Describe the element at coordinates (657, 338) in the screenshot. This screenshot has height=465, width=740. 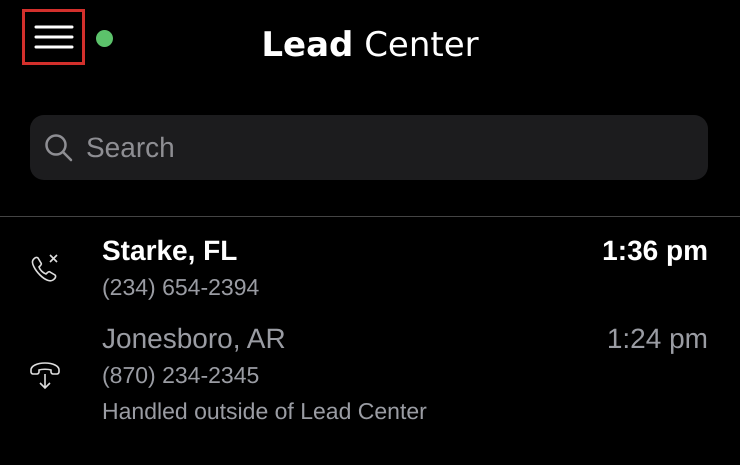
I see `call-time: 1:24 pm` at that location.